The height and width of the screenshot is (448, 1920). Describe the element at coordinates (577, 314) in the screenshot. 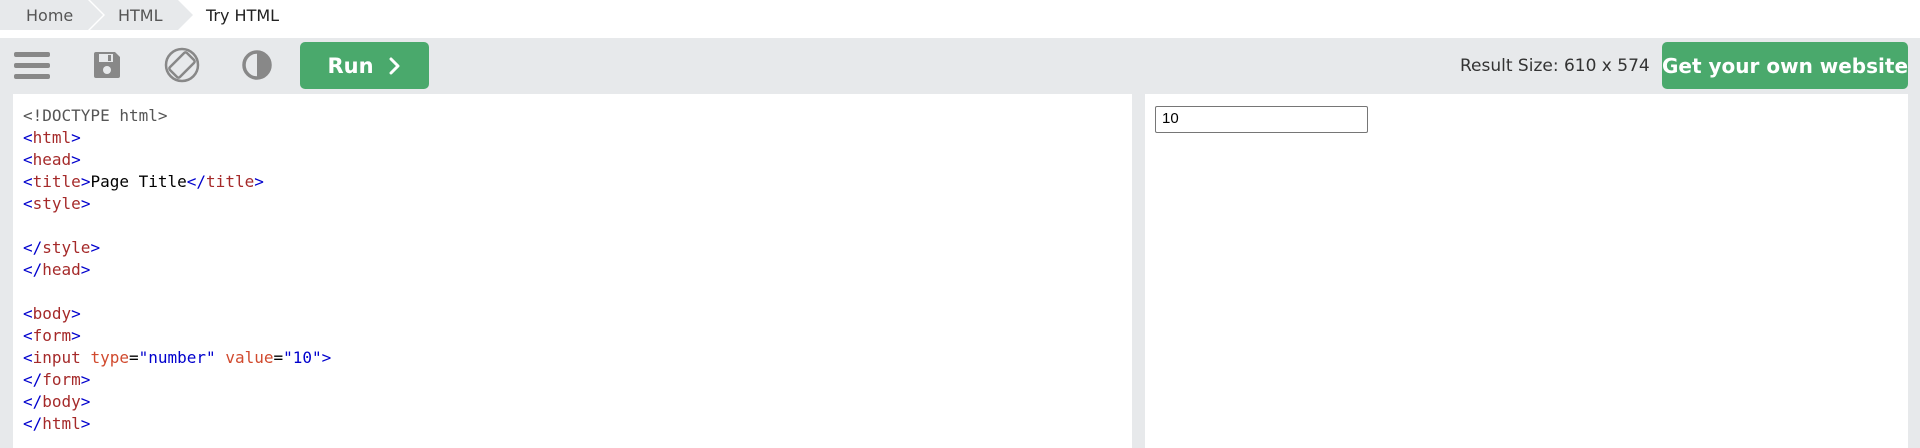

I see `code-line: <body>` at that location.